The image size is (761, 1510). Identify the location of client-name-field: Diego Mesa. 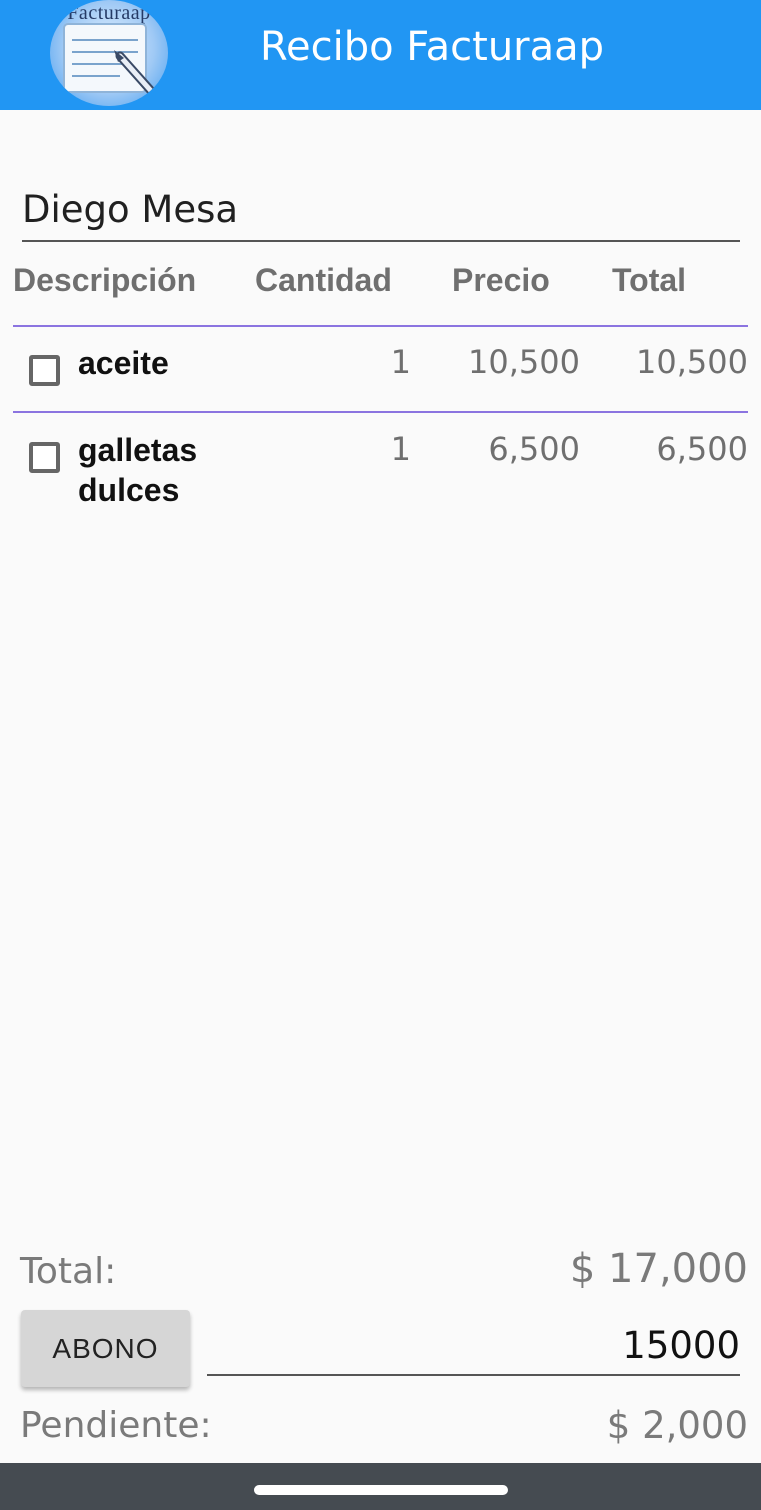
(381, 215).